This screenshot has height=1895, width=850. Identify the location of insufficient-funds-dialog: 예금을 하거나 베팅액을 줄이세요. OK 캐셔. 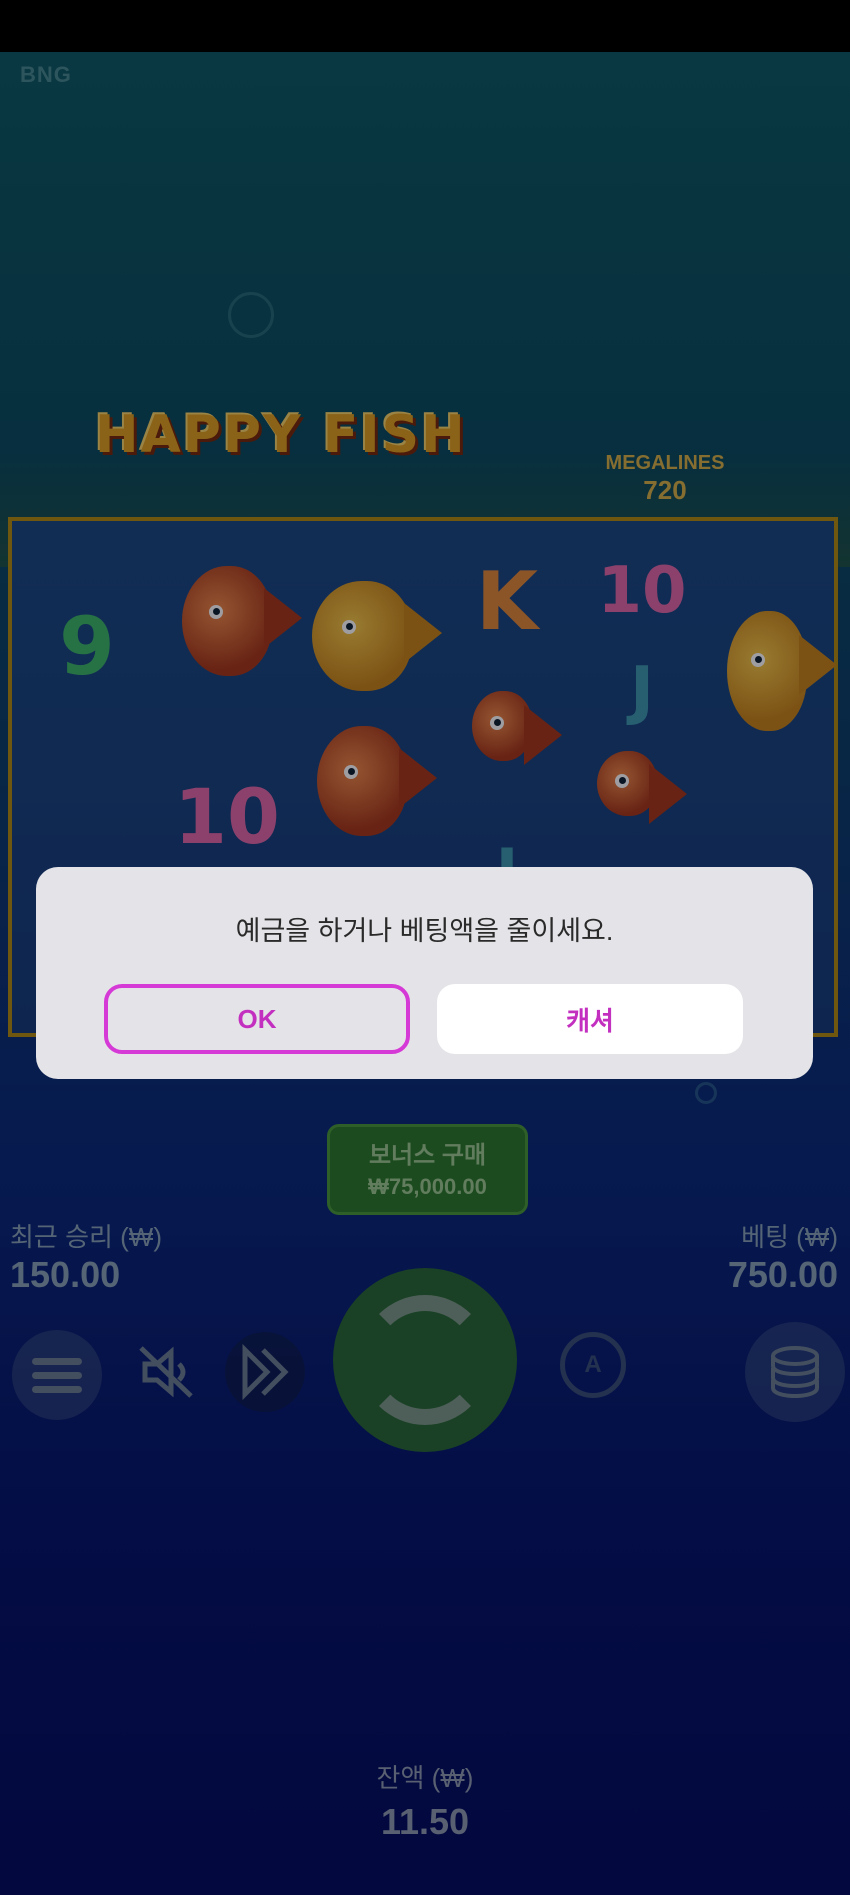
(424, 973).